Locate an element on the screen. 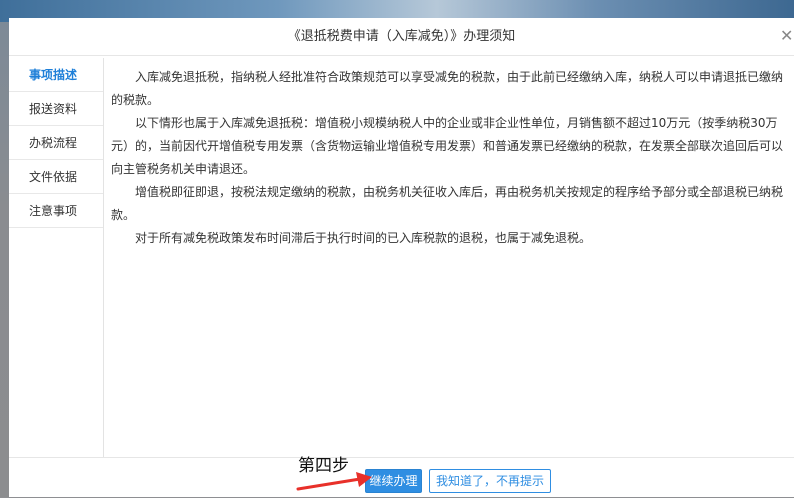  dialog-header: 《退抵税费申请（入库减免）》办理须知 ✕ is located at coordinates (401, 37).